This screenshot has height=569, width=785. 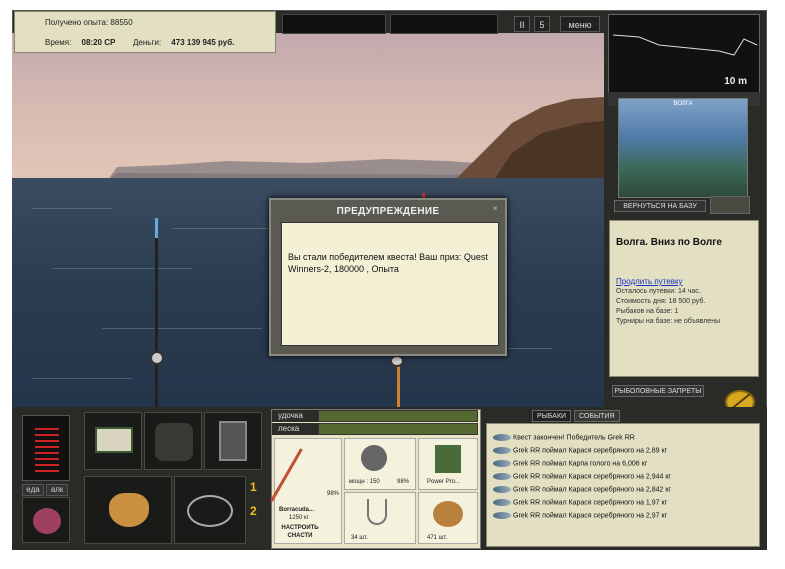 What do you see at coordinates (649, 281) in the screenshot?
I see `extend-permit-link: Продлить путевку` at bounding box center [649, 281].